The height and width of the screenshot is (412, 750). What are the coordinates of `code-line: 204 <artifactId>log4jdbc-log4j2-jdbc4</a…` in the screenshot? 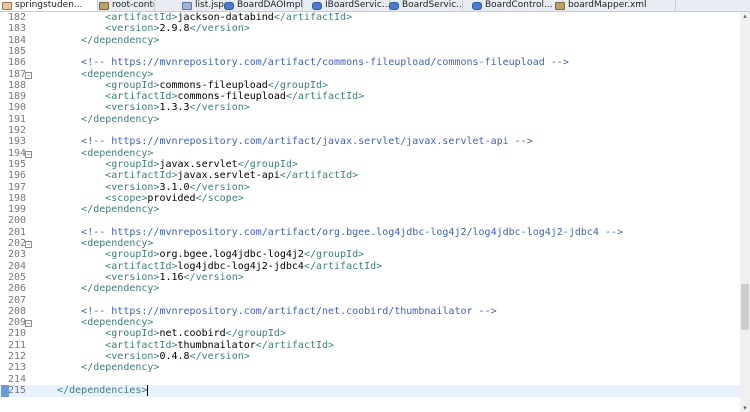 It's located at (370, 267).